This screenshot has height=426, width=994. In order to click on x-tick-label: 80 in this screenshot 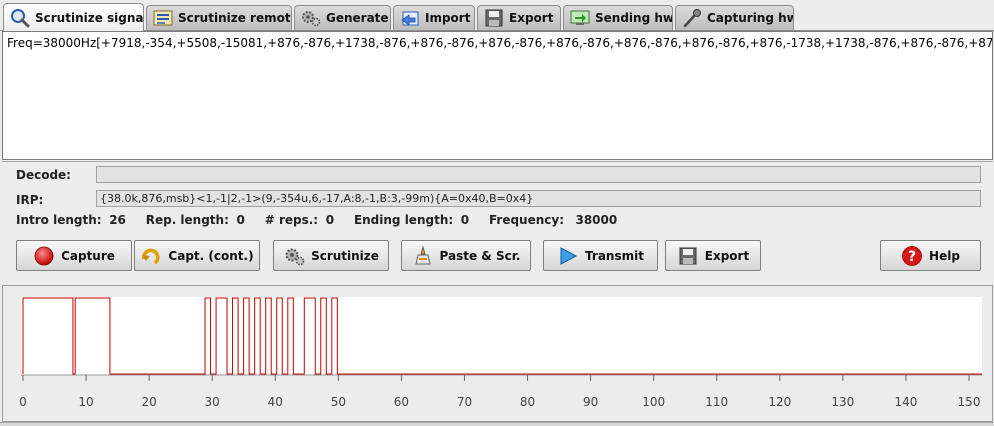, I will do `click(527, 402)`.